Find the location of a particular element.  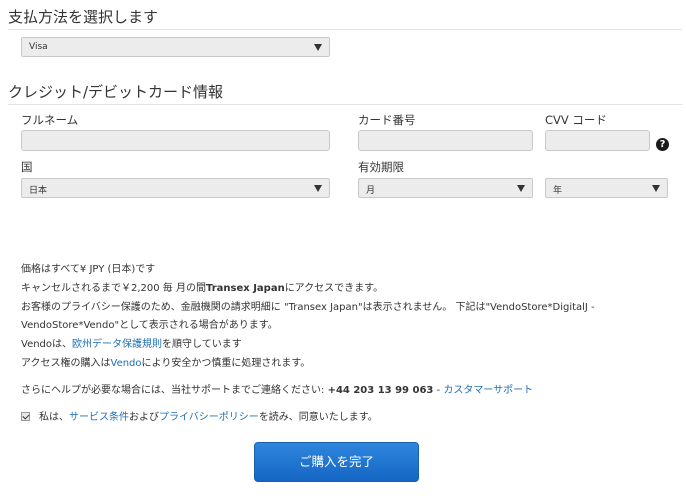

support-sep: - is located at coordinates (438, 390).